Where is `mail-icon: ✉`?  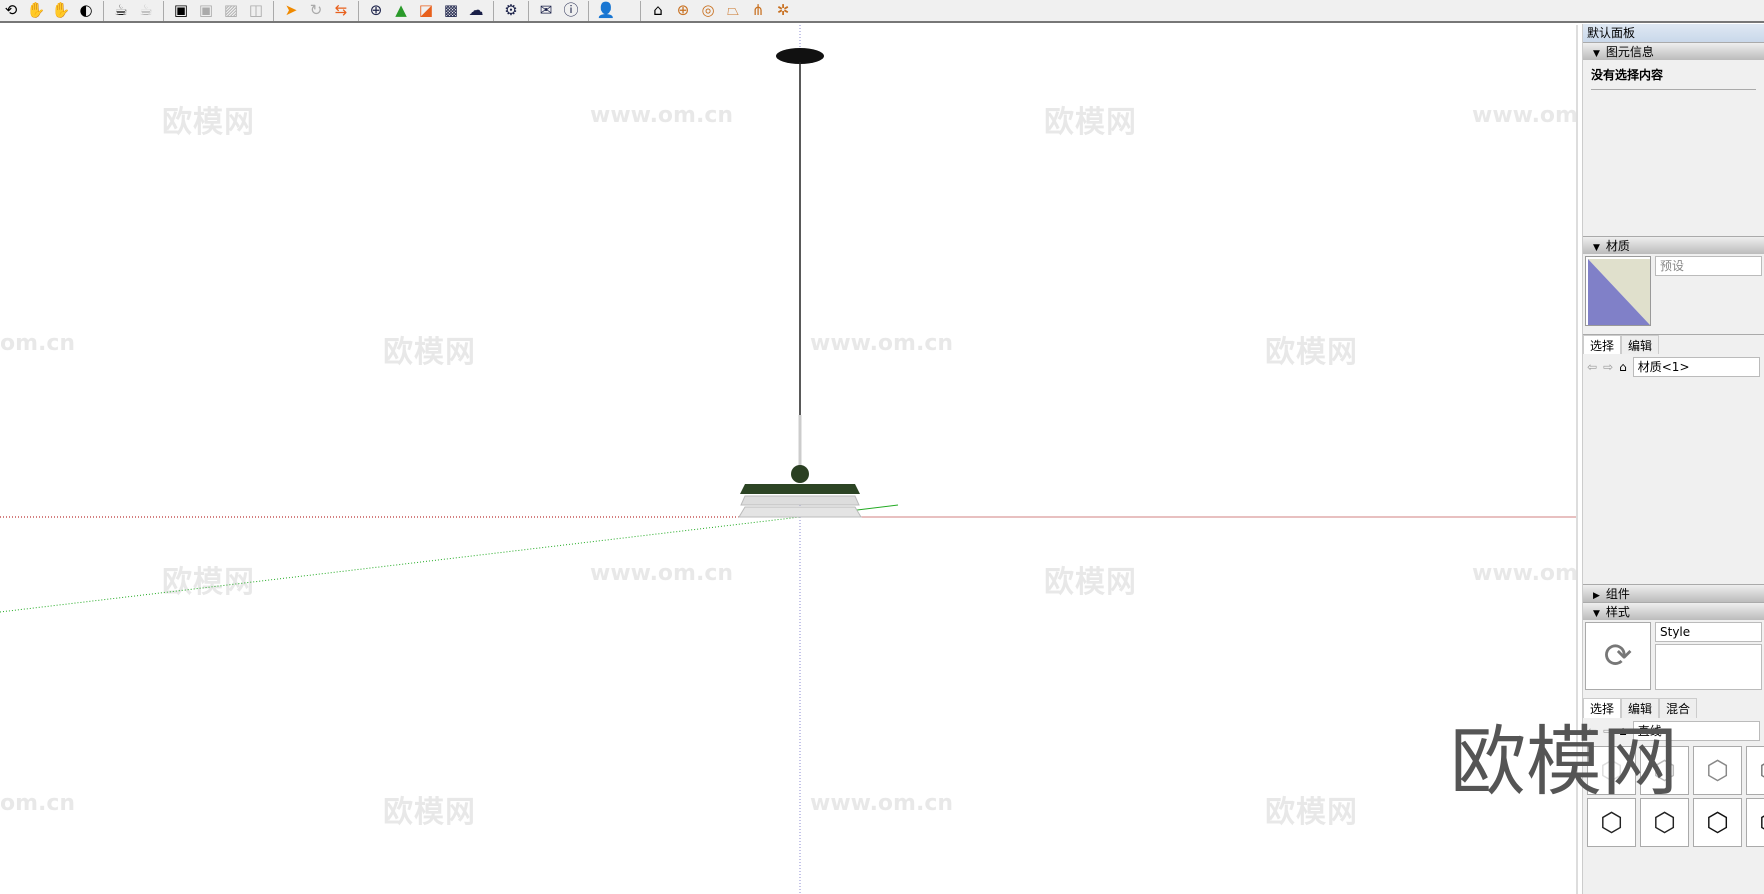 mail-icon: ✉ is located at coordinates (546, 11).